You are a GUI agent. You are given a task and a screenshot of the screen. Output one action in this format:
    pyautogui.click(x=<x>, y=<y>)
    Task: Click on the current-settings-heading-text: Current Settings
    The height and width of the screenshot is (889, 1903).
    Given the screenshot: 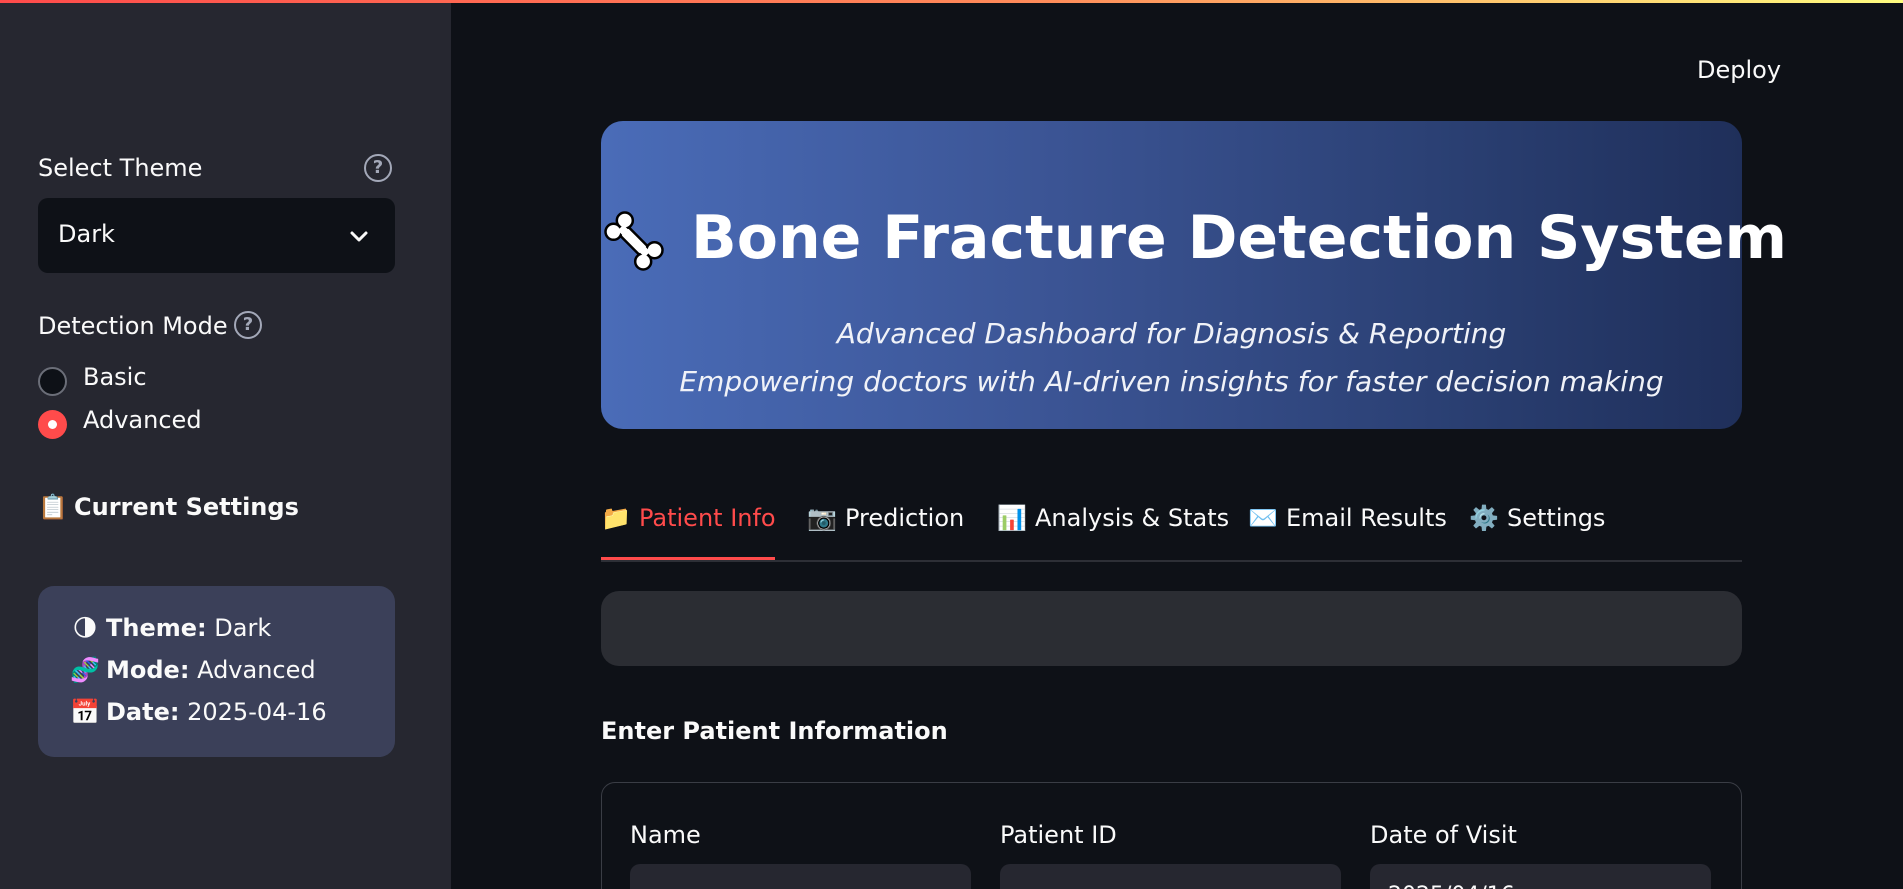 What is the action you would take?
    pyautogui.click(x=186, y=507)
    